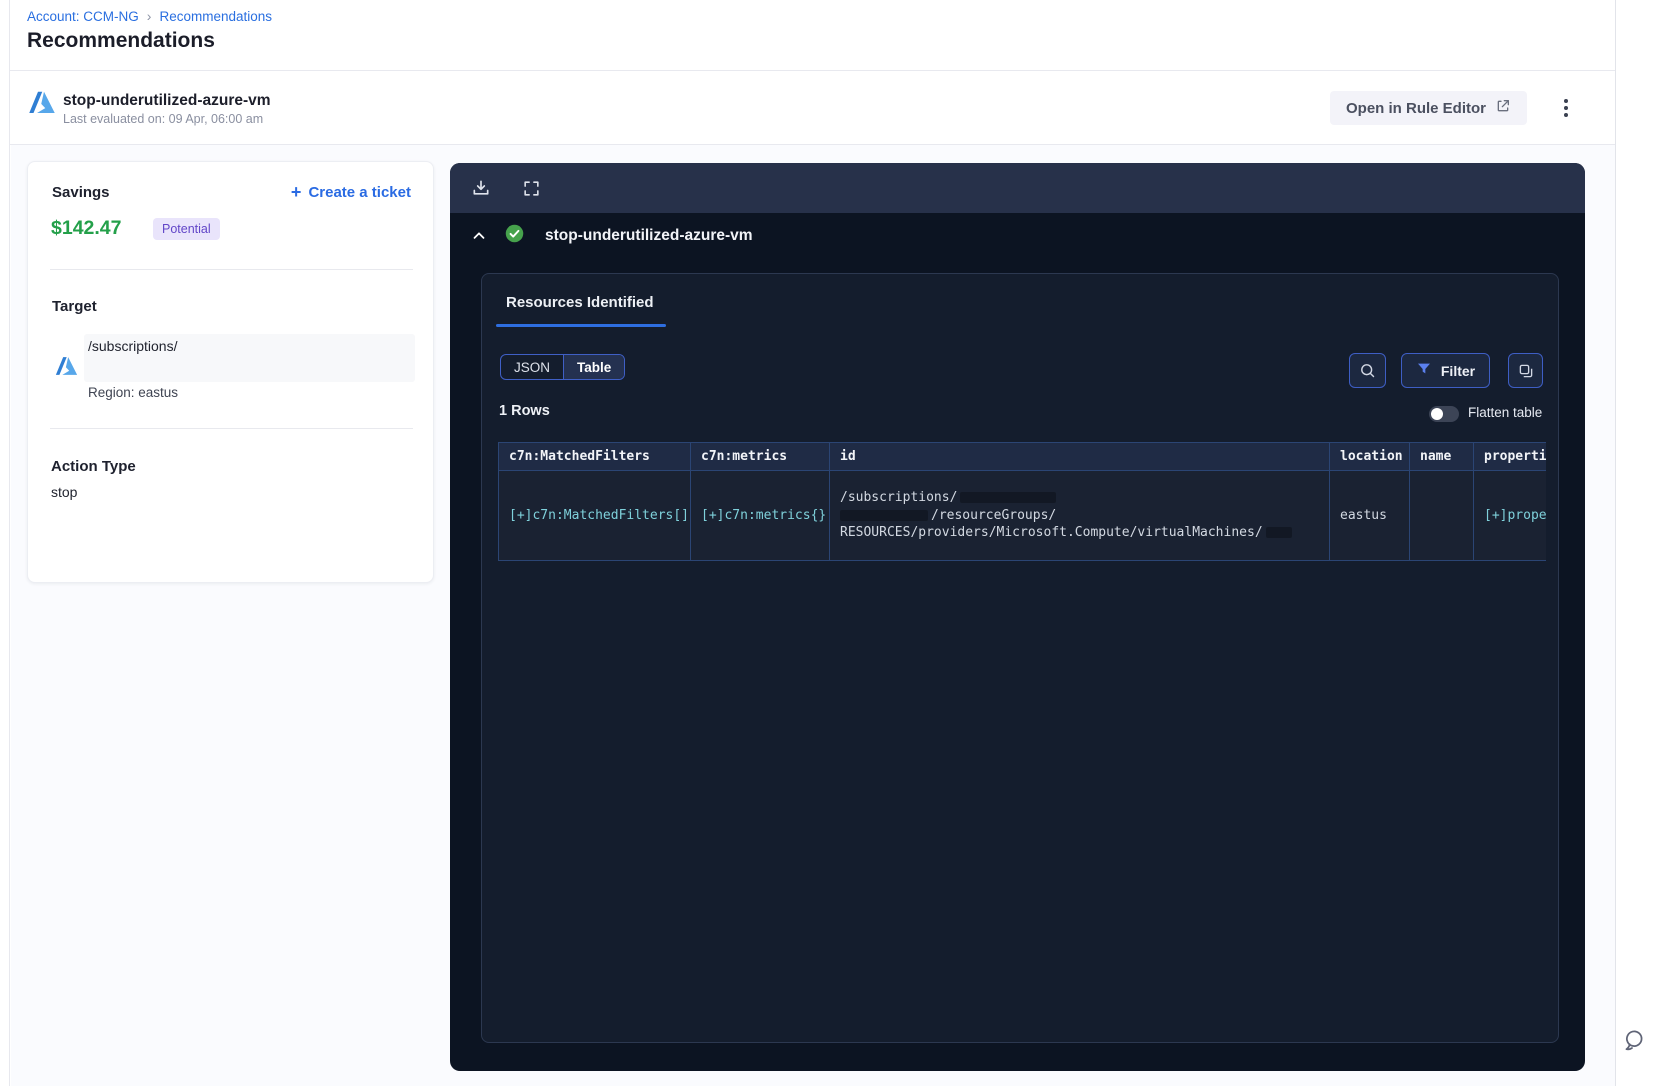  Describe the element at coordinates (42, 103) in the screenshot. I see `azure-logo-icon` at that location.